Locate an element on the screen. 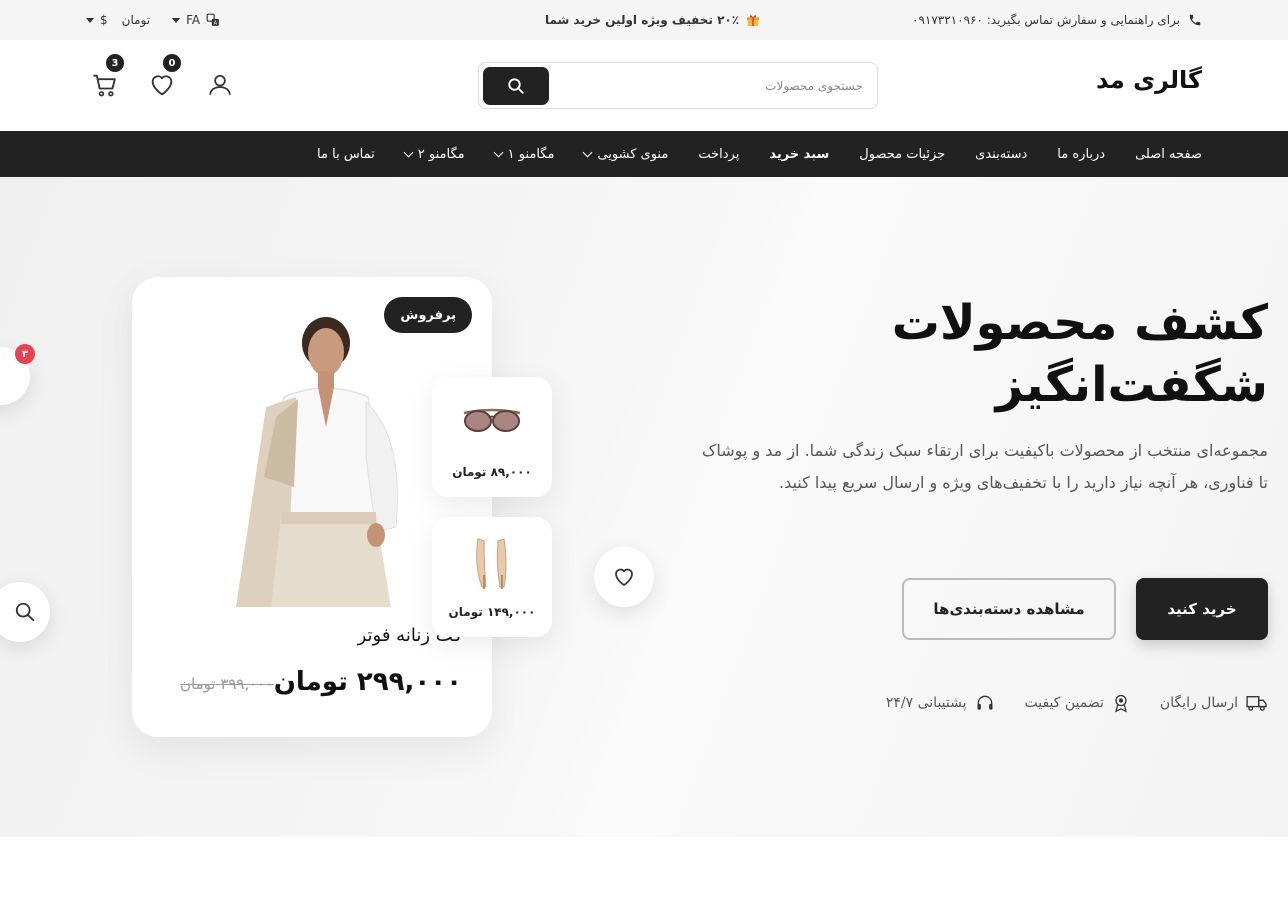 This screenshot has height=910, width=1288. nav-item-label: صفحه اصلی is located at coordinates (1168, 154).